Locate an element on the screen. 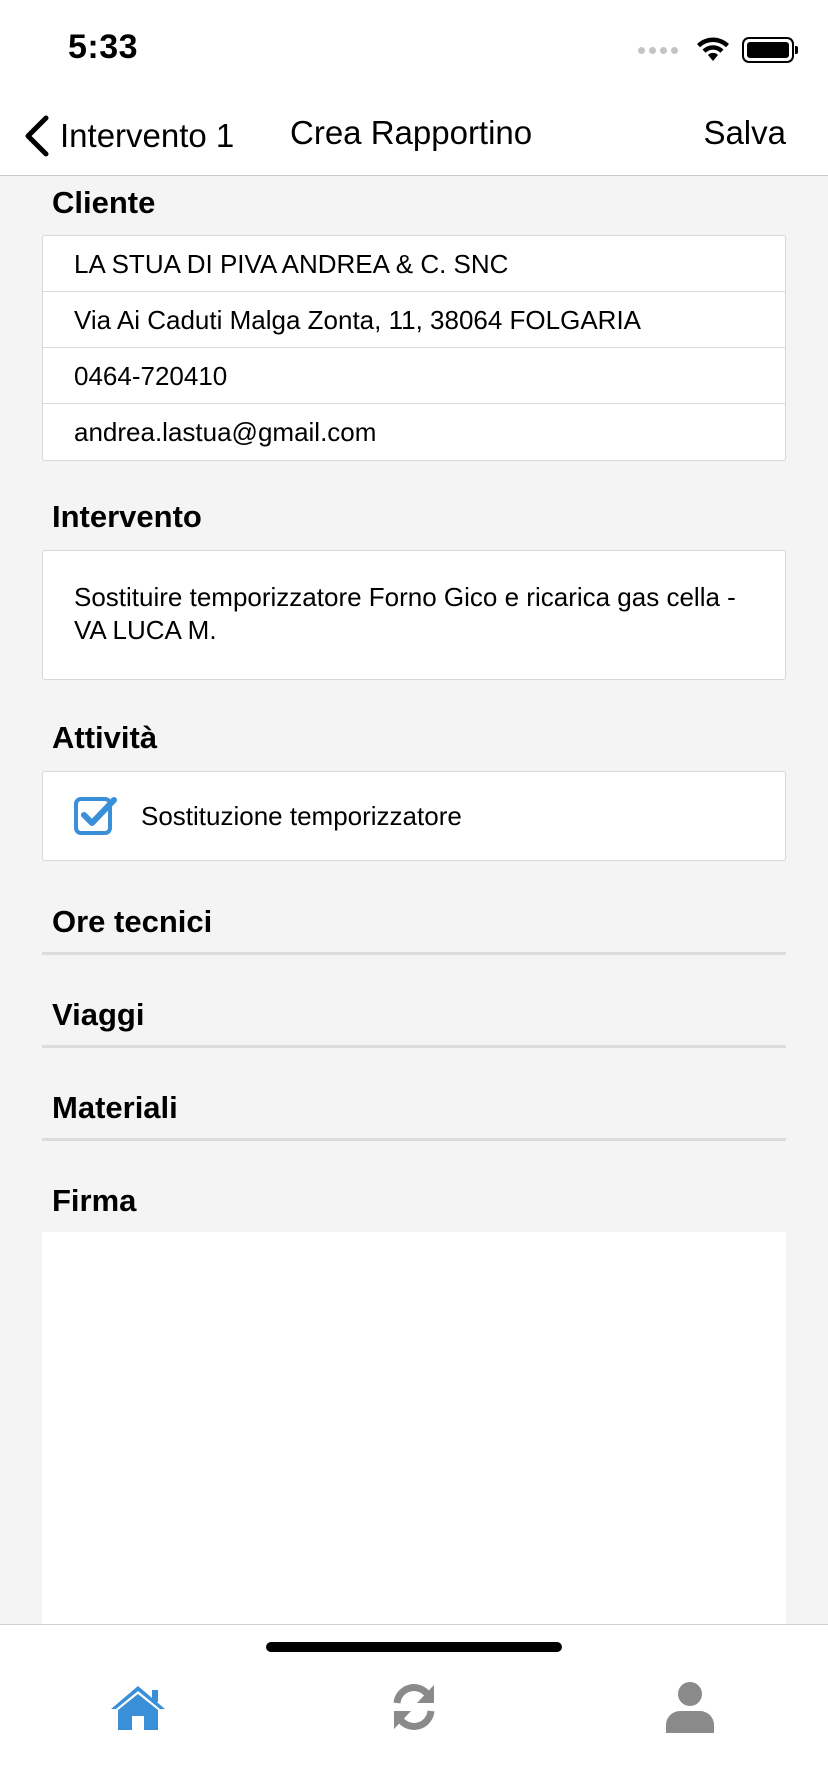 The height and width of the screenshot is (1792, 828). section-materiali: Materiali is located at coordinates (115, 1108).